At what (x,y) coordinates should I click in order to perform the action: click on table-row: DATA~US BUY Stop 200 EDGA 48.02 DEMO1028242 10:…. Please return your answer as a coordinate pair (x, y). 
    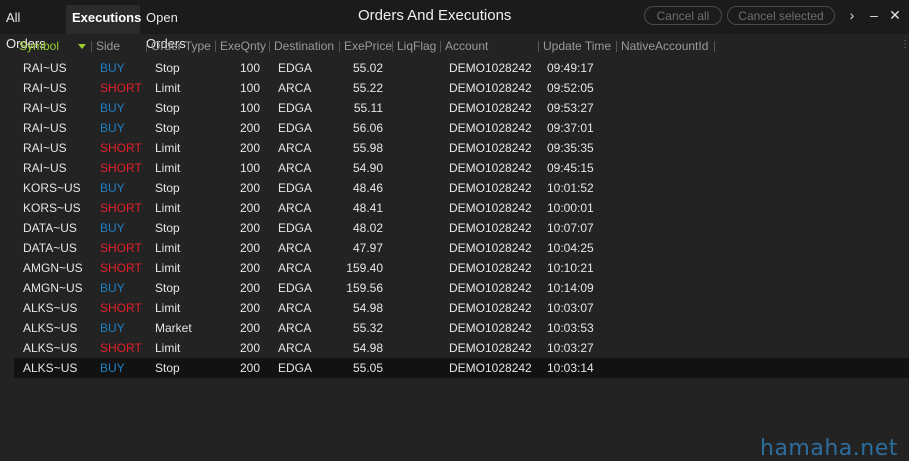
    Looking at the image, I should click on (454, 228).